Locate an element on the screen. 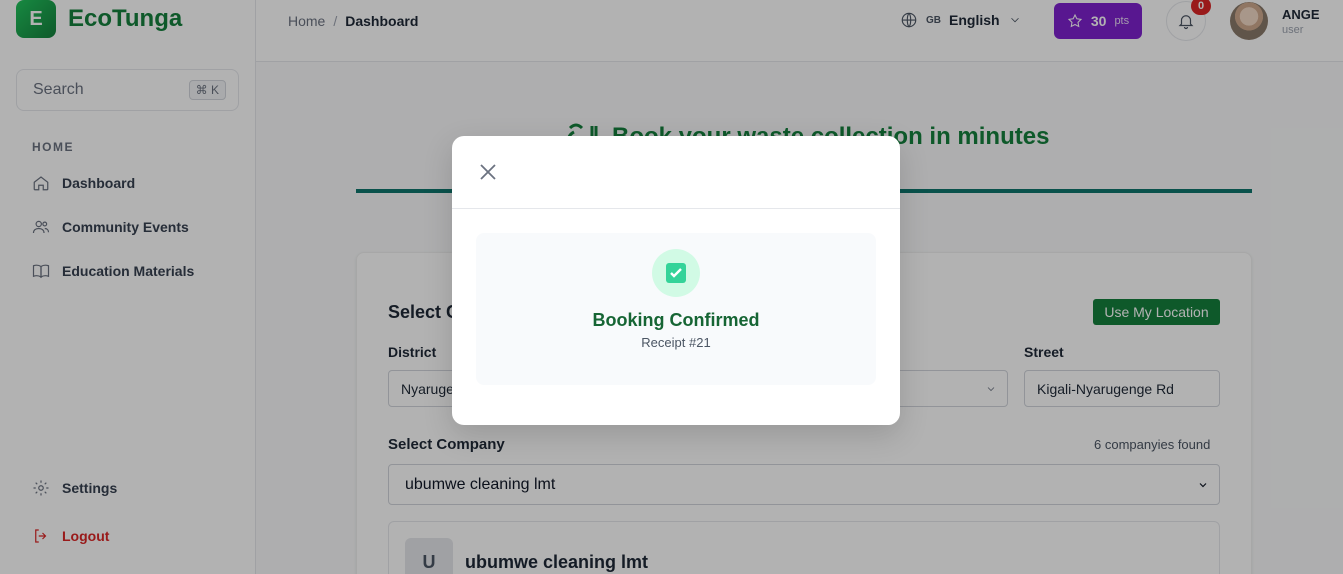 The height and width of the screenshot is (574, 1343). receipt-number: Receipt #21 is located at coordinates (676, 342).